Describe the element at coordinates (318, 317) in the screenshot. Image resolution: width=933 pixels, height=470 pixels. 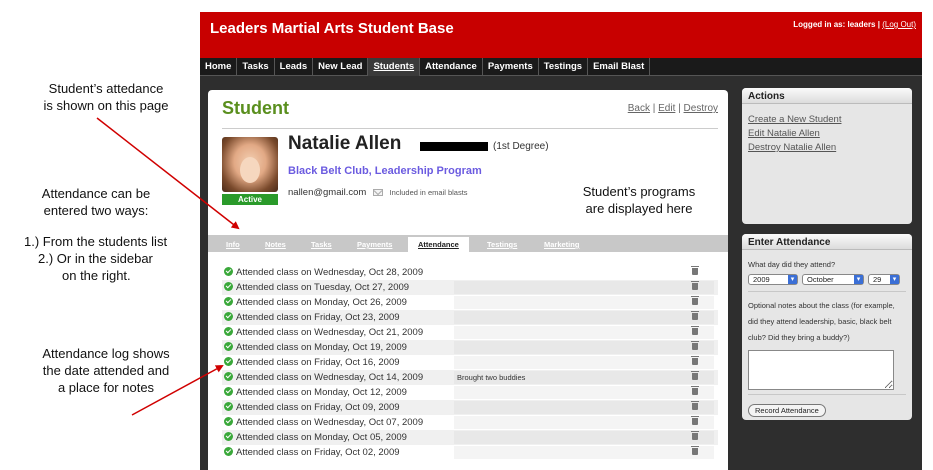
I see `attendance-date: Attended class on Friday, Oct 23, 2009` at that location.